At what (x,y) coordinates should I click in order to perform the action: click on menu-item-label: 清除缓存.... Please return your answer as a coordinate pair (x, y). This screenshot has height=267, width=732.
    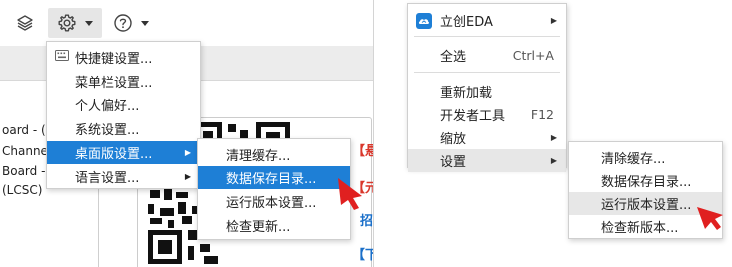
    Looking at the image, I should click on (633, 159).